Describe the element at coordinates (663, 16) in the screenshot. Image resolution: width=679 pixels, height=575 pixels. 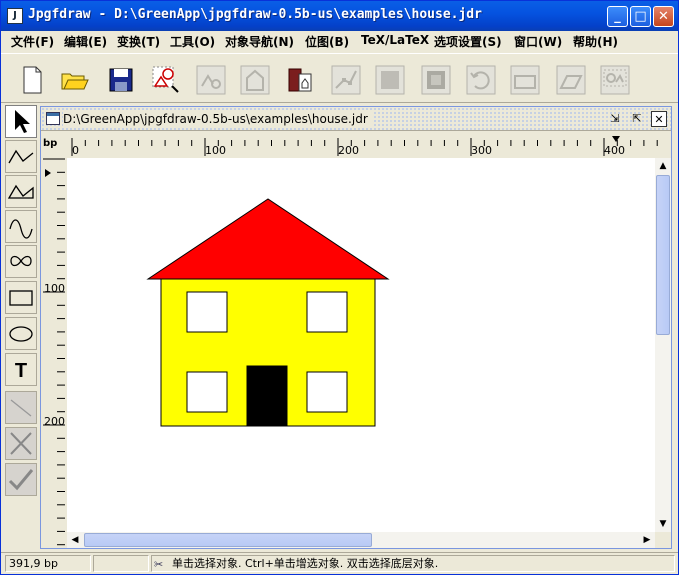
I see `close-button: ✕` at that location.